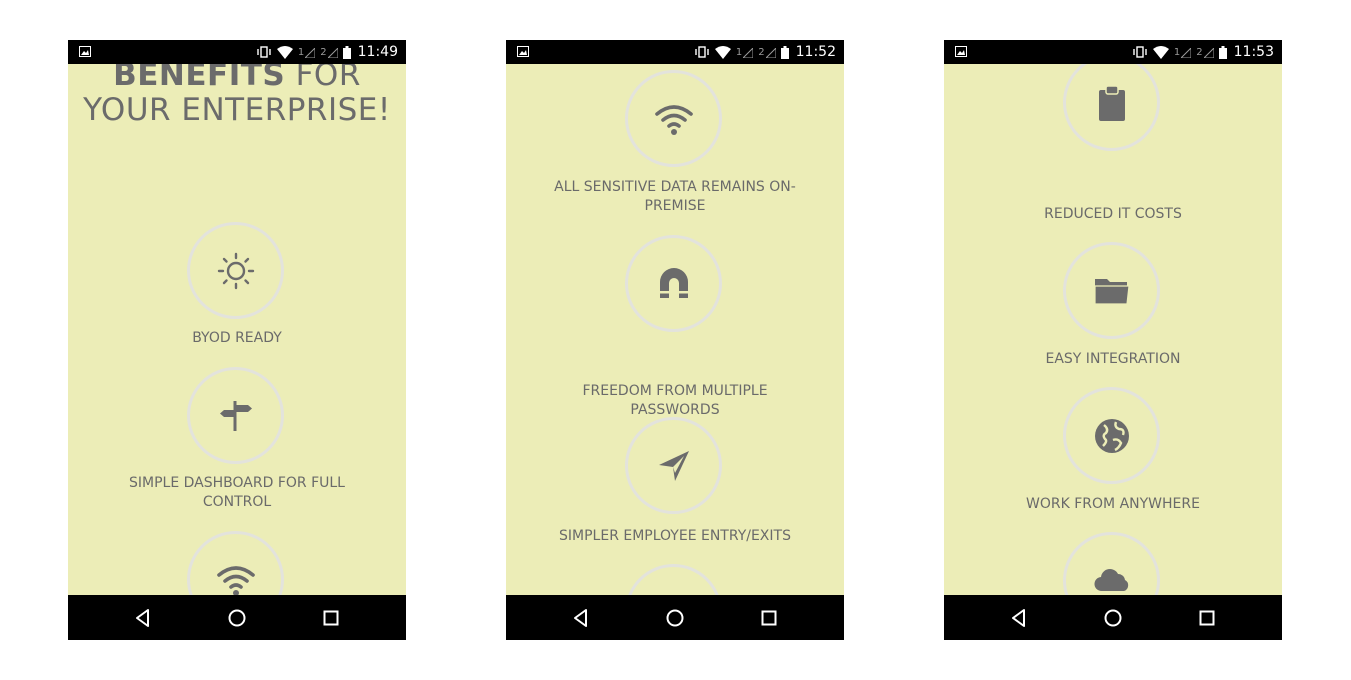  I want to click on feature-label: FREEDOM FROM MULTIPLE PASSWORDS, so click(675, 400).